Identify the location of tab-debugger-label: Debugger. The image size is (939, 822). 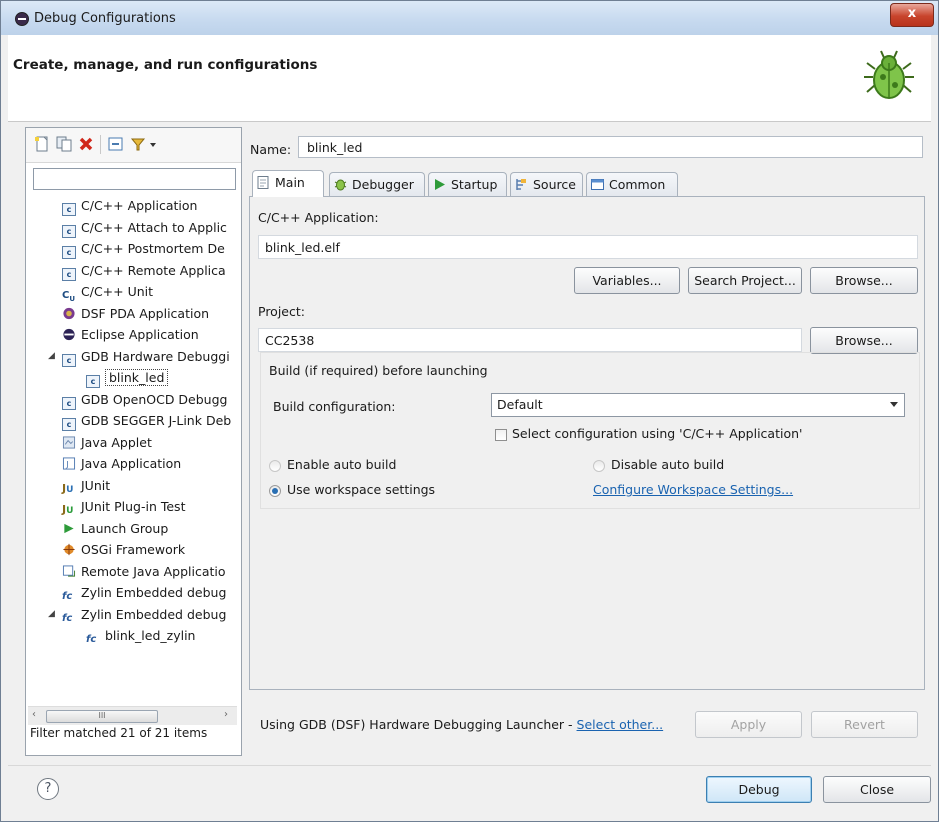
(383, 184).